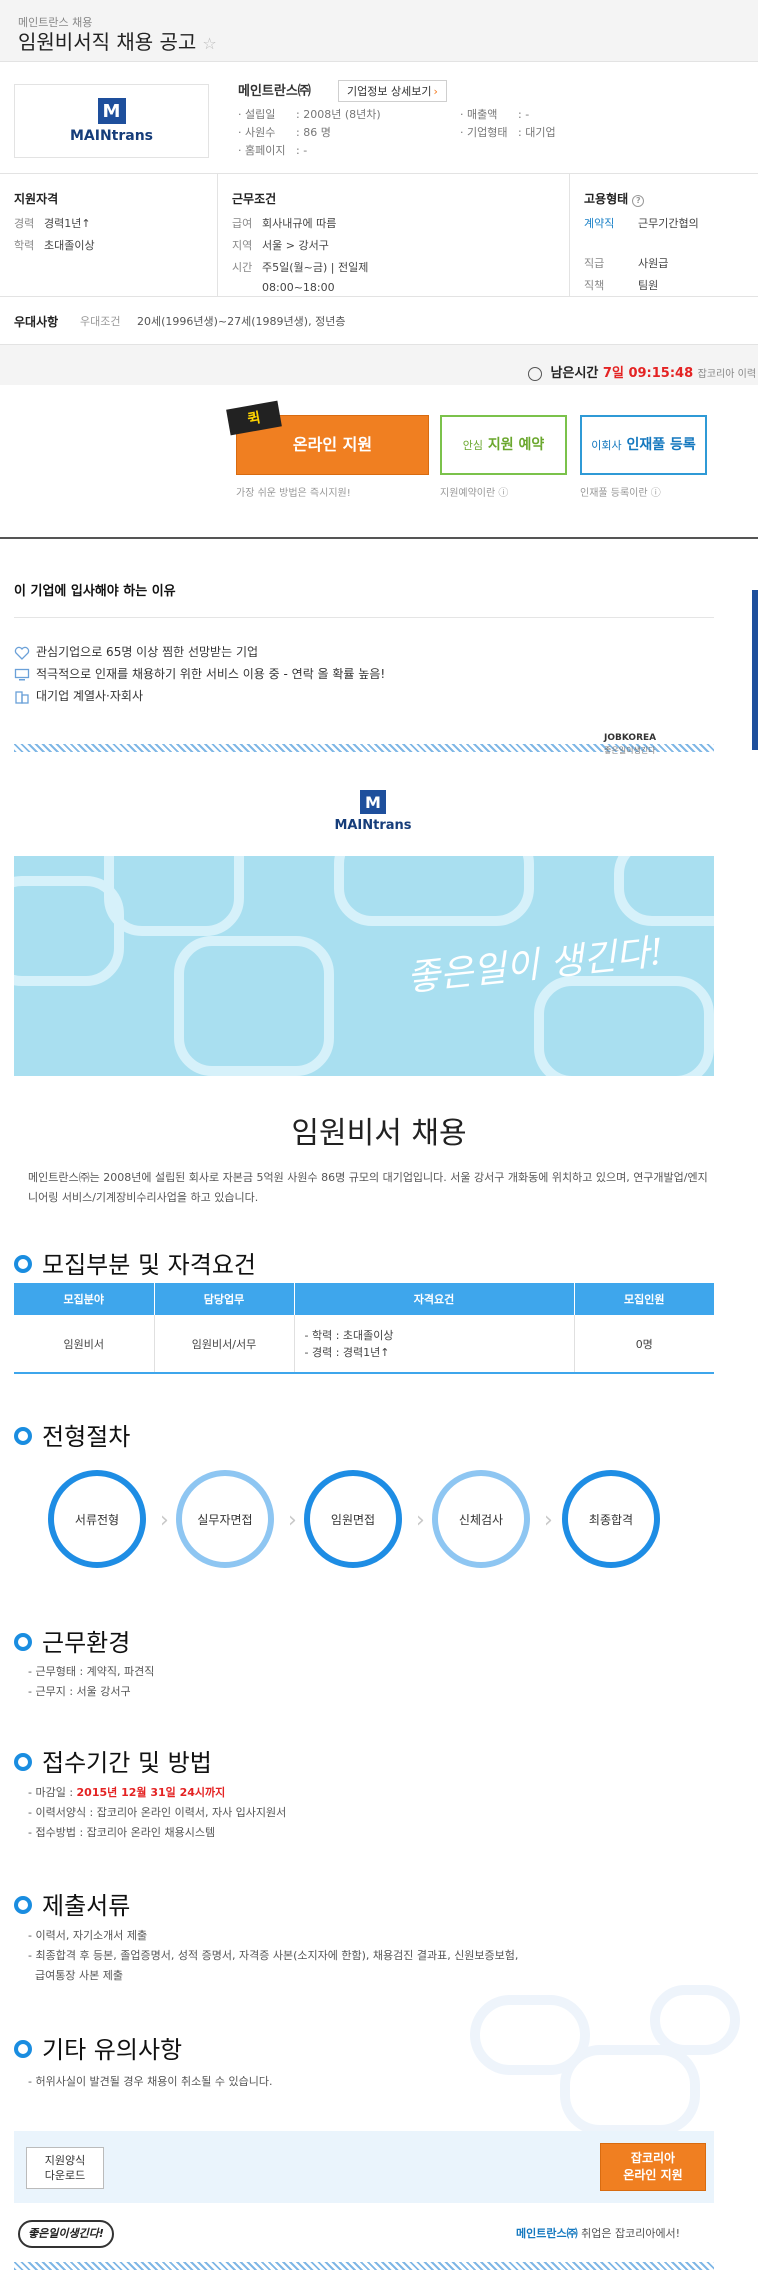 This screenshot has height=2278, width=758. Describe the element at coordinates (157, 1793) in the screenshot. I see `list-item: - 마감일 : 2015년 12월 31일 24시까지` at that location.